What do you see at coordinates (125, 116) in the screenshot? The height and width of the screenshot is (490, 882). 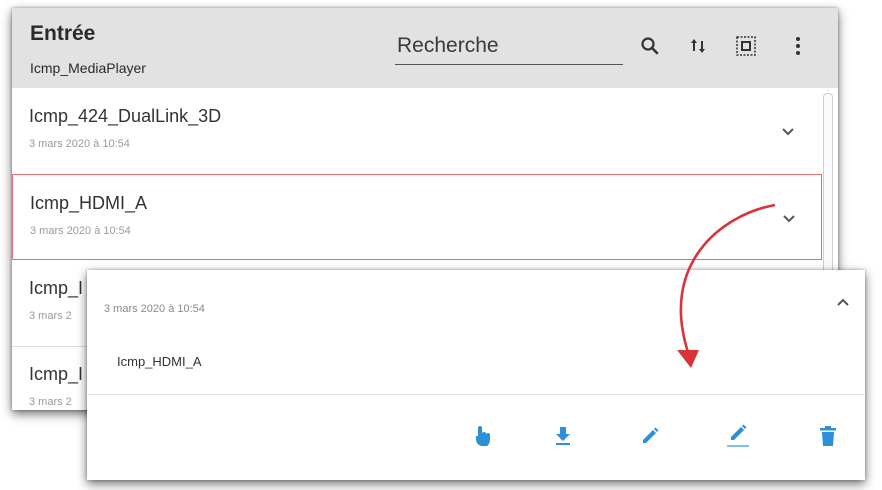 I see `list-item-title: Icmp_424_DualLink_3D` at bounding box center [125, 116].